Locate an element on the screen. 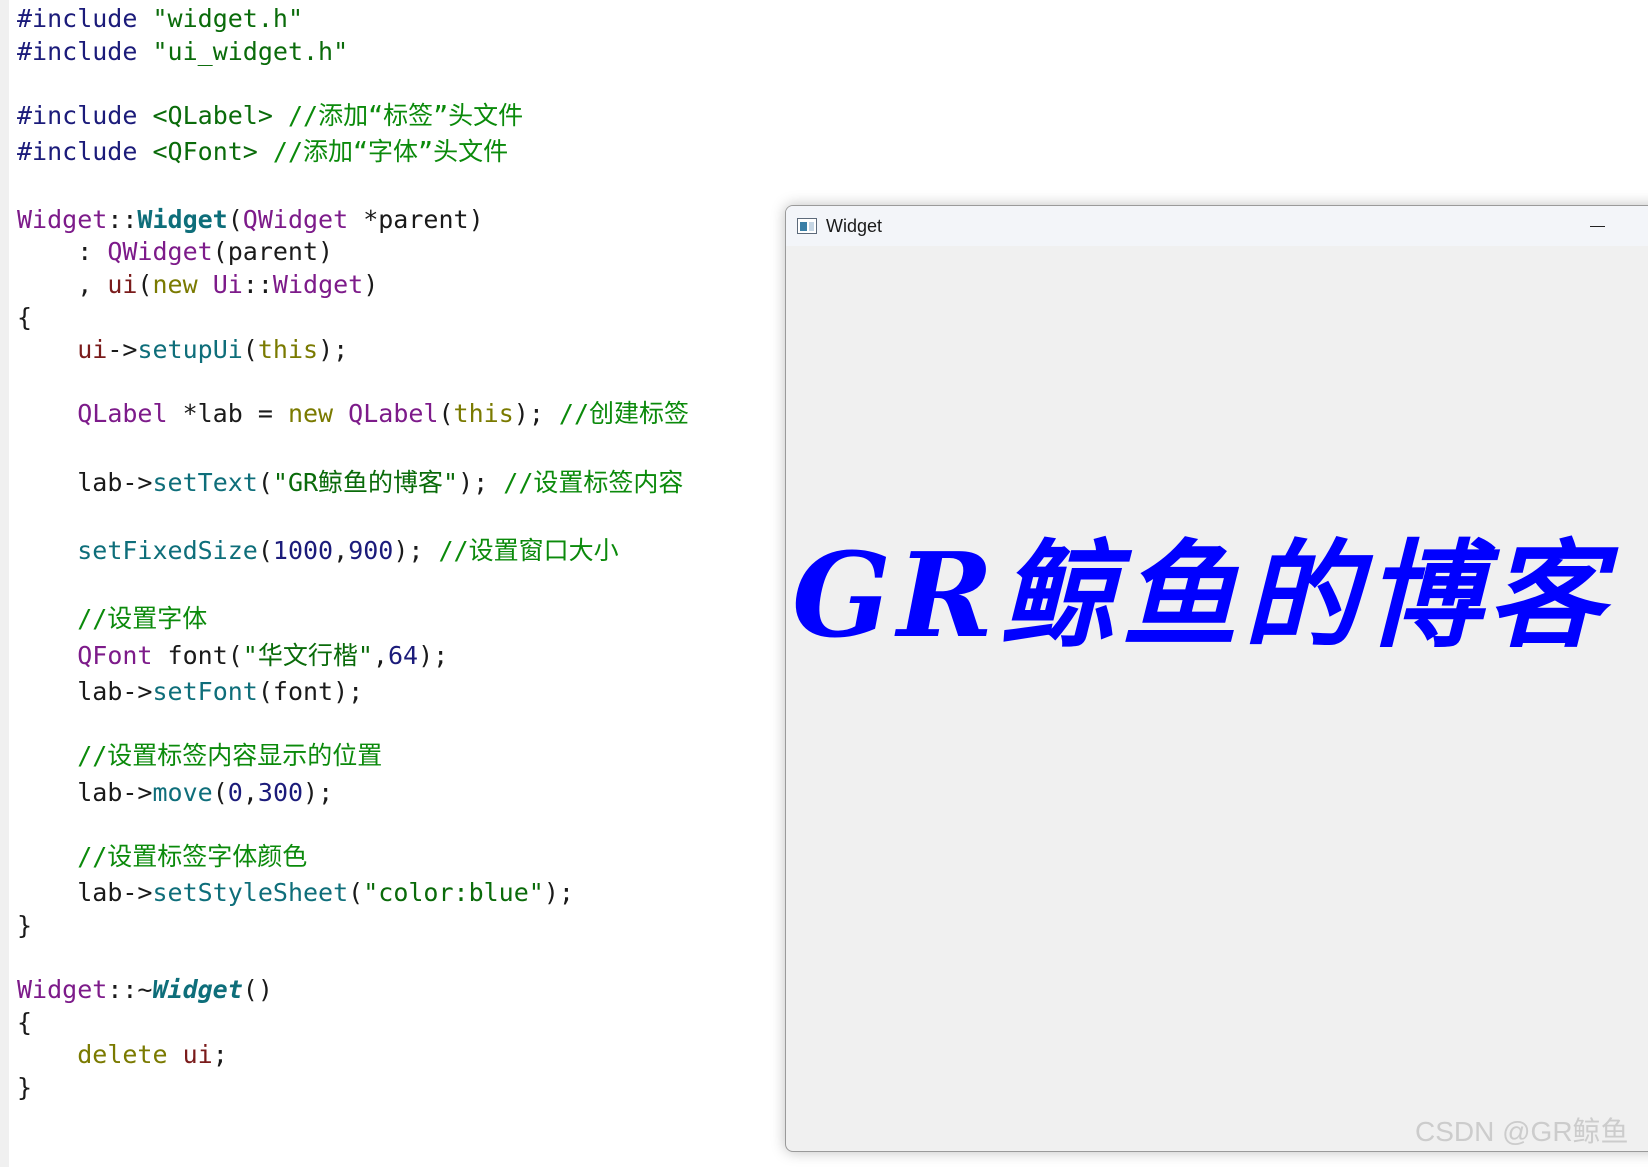 Image resolution: width=1648 pixels, height=1167 pixels. code-line-13: QLabel *lab = new QLabel(this); //创建标签 is located at coordinates (383, 413).